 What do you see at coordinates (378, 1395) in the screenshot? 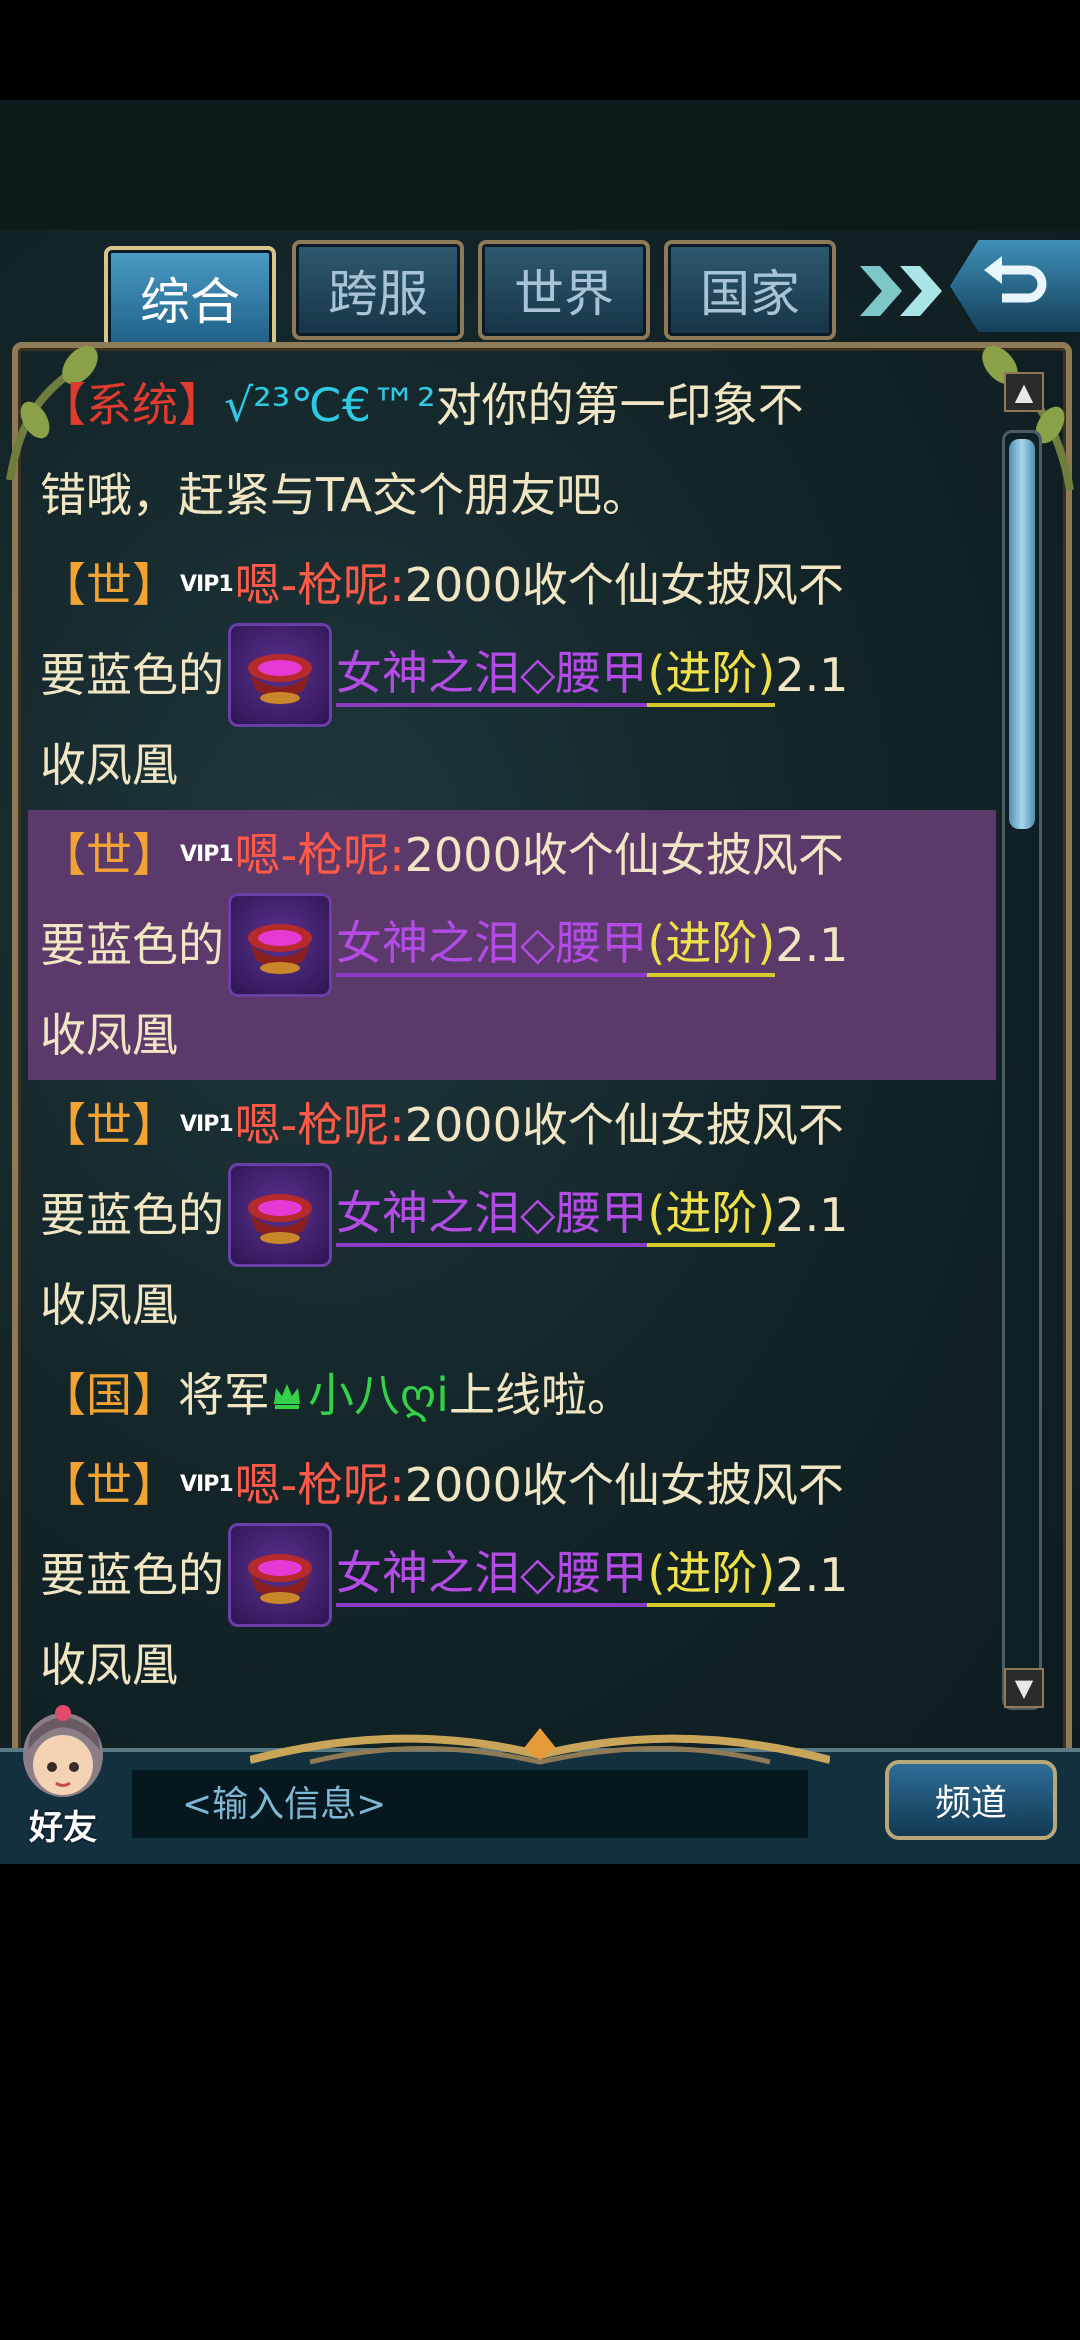
I see `player-name: 小八ღi` at bounding box center [378, 1395].